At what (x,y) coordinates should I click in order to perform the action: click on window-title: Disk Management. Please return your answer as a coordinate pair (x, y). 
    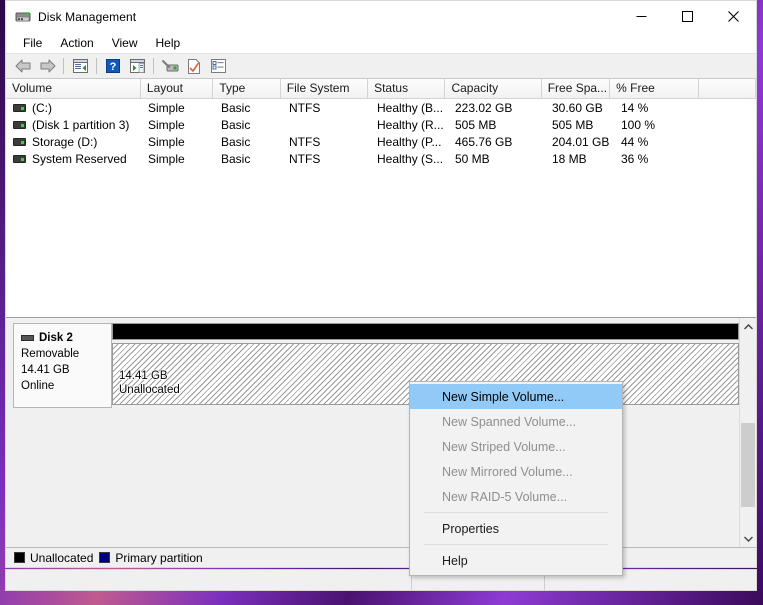
    Looking at the image, I should click on (87, 16).